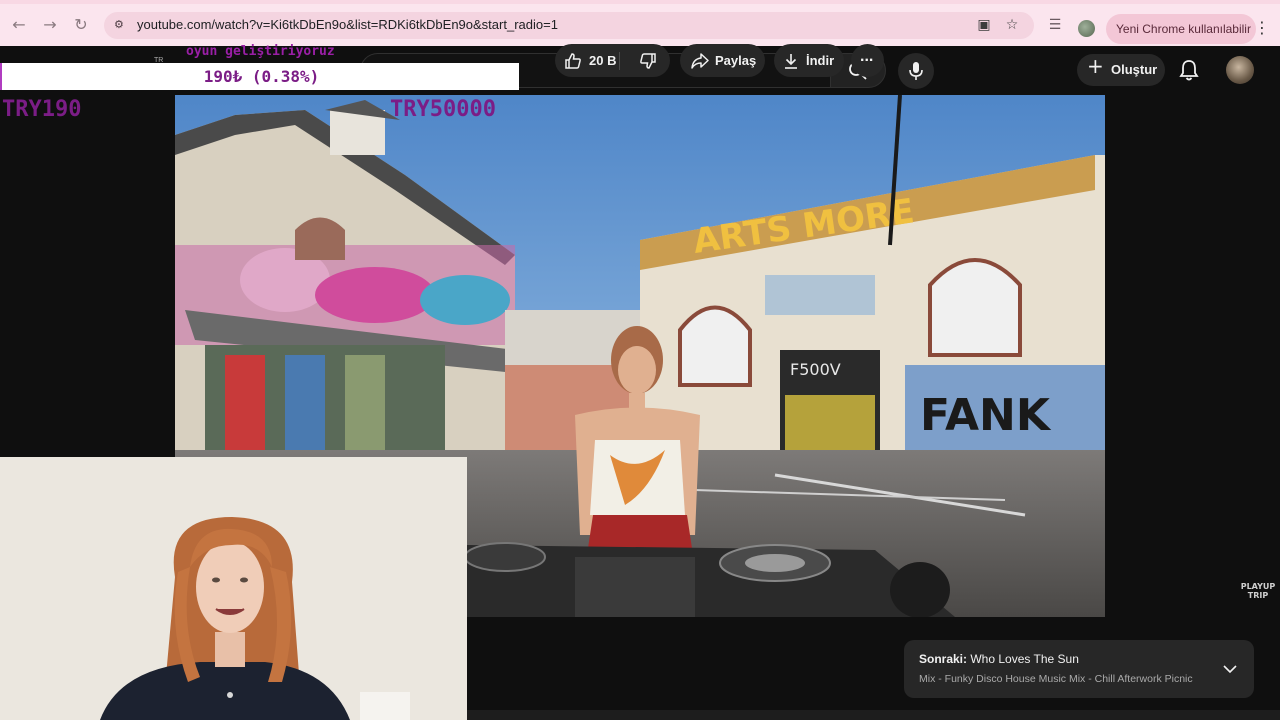 This screenshot has height=720, width=1280. I want to click on donation-label: oyun geliştiriyoruz, so click(260, 51).